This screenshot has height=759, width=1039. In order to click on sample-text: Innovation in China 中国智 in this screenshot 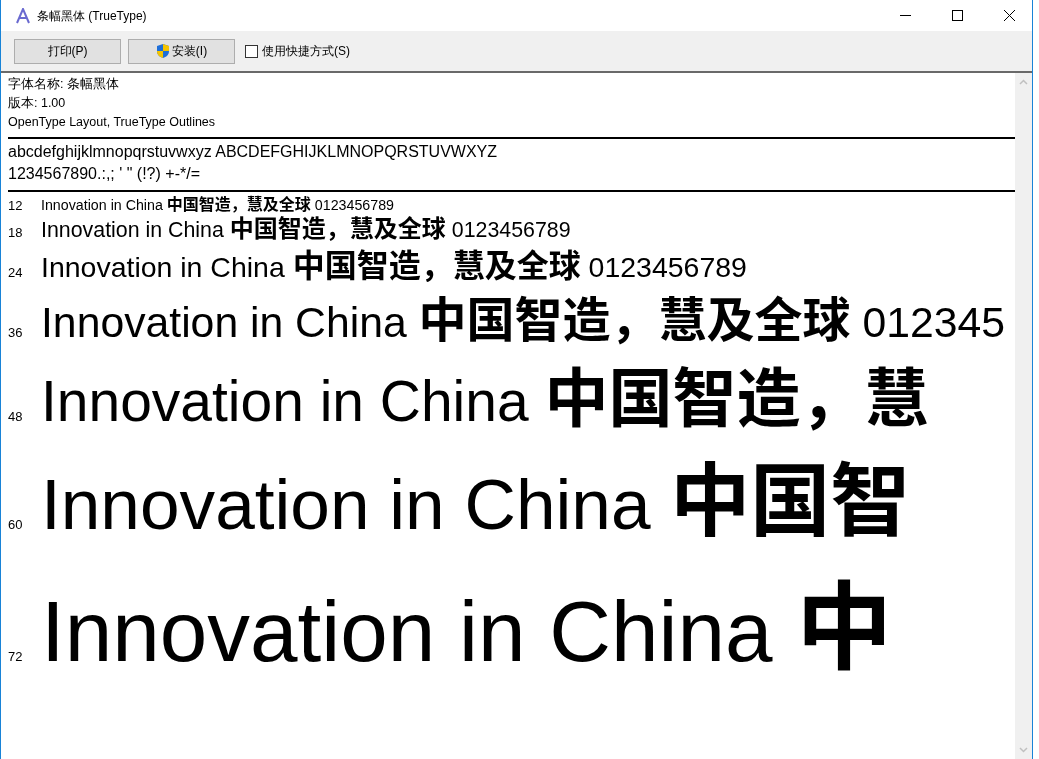, I will do `click(476, 499)`.